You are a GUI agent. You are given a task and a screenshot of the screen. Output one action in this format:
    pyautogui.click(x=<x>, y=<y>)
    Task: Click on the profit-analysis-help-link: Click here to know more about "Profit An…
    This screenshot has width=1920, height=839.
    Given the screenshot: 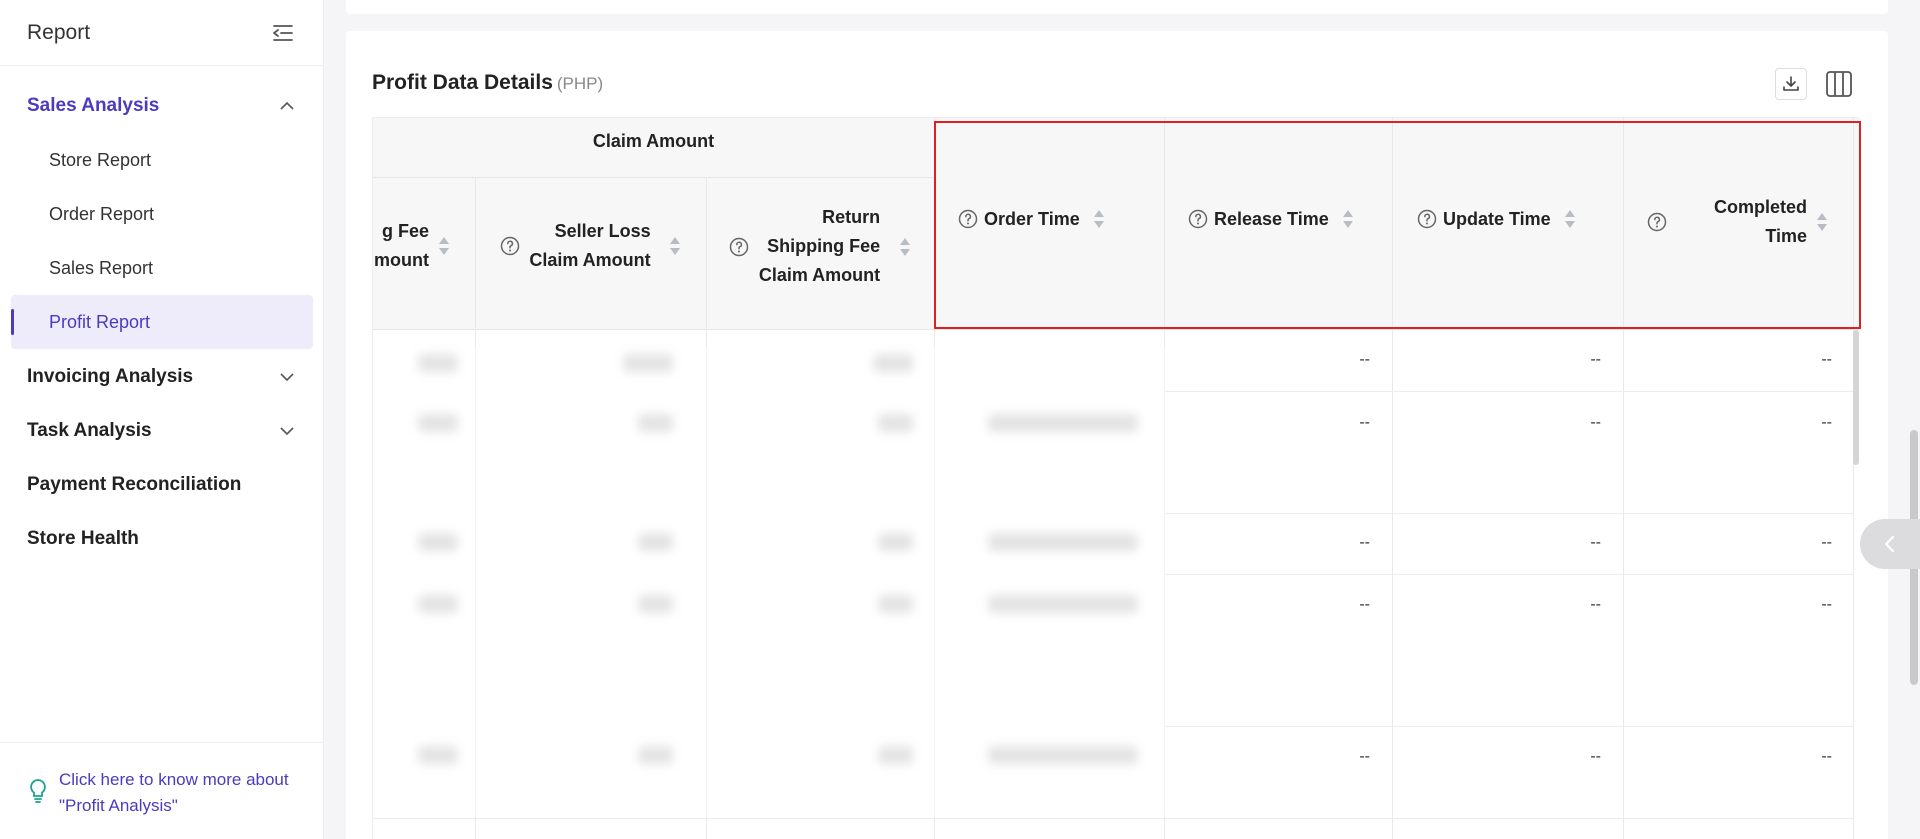 What is the action you would take?
    pyautogui.click(x=184, y=793)
    